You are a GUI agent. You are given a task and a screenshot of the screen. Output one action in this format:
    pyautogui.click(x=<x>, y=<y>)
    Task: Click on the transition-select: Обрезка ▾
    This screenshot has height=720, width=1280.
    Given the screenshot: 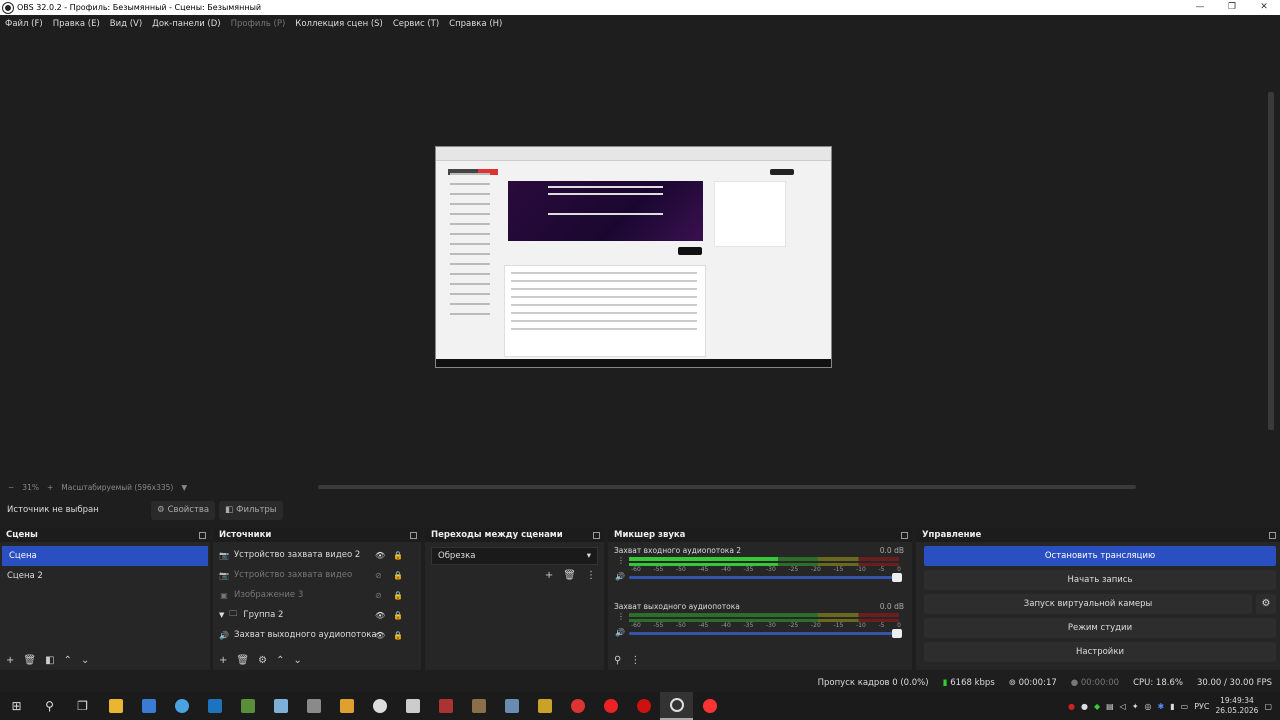 What is the action you would take?
    pyautogui.click(x=514, y=556)
    